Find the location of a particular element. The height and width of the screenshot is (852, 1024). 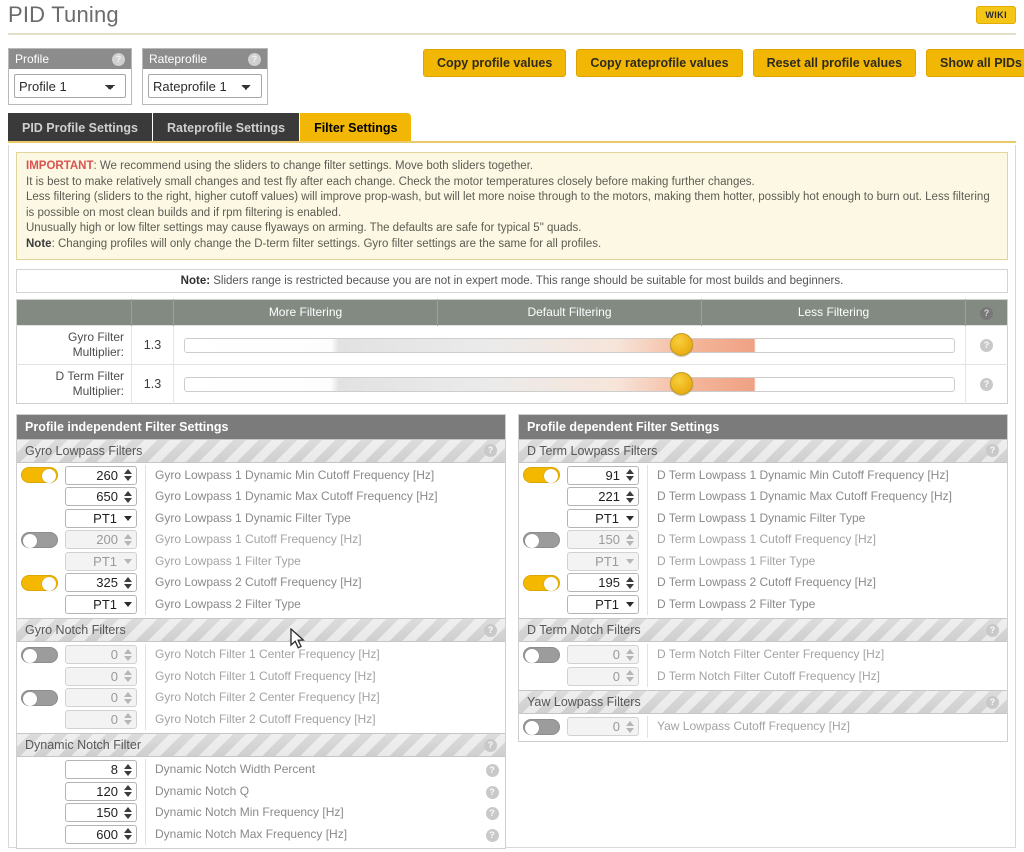

reset-all-profile-values-button: Reset all profile values is located at coordinates (834, 63).